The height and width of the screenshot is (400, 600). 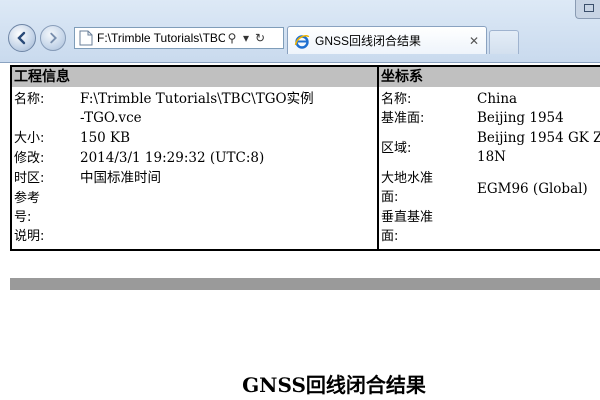 What do you see at coordinates (396, 99) in the screenshot?
I see `cs-name-label: 名称:` at bounding box center [396, 99].